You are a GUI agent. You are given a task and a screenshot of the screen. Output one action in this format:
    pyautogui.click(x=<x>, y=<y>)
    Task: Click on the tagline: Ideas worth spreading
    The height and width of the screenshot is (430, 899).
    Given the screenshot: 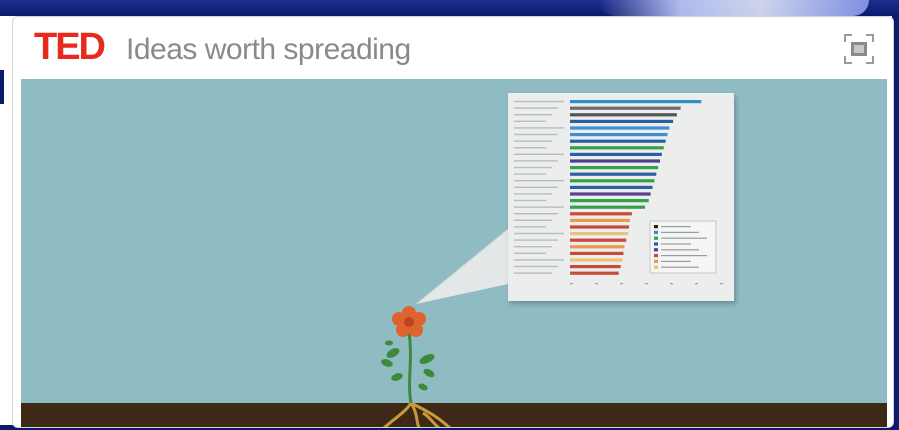 What is the action you would take?
    pyautogui.click(x=268, y=49)
    